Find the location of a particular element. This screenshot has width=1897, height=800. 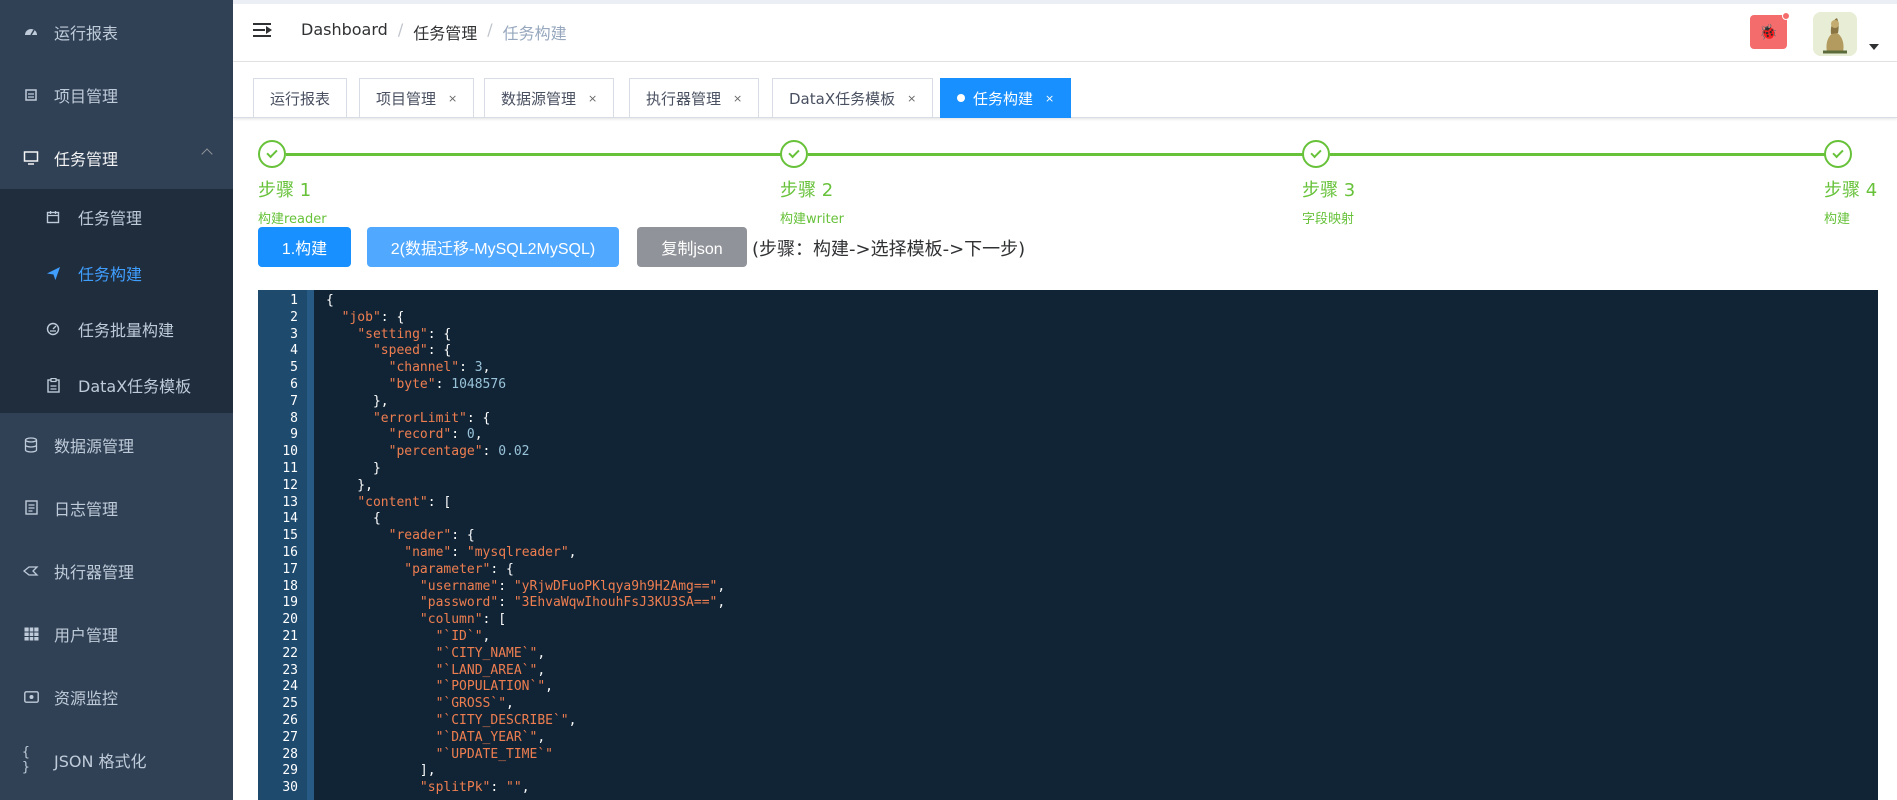

sidebar-subitem-label: DataX任务模板 is located at coordinates (135, 386).